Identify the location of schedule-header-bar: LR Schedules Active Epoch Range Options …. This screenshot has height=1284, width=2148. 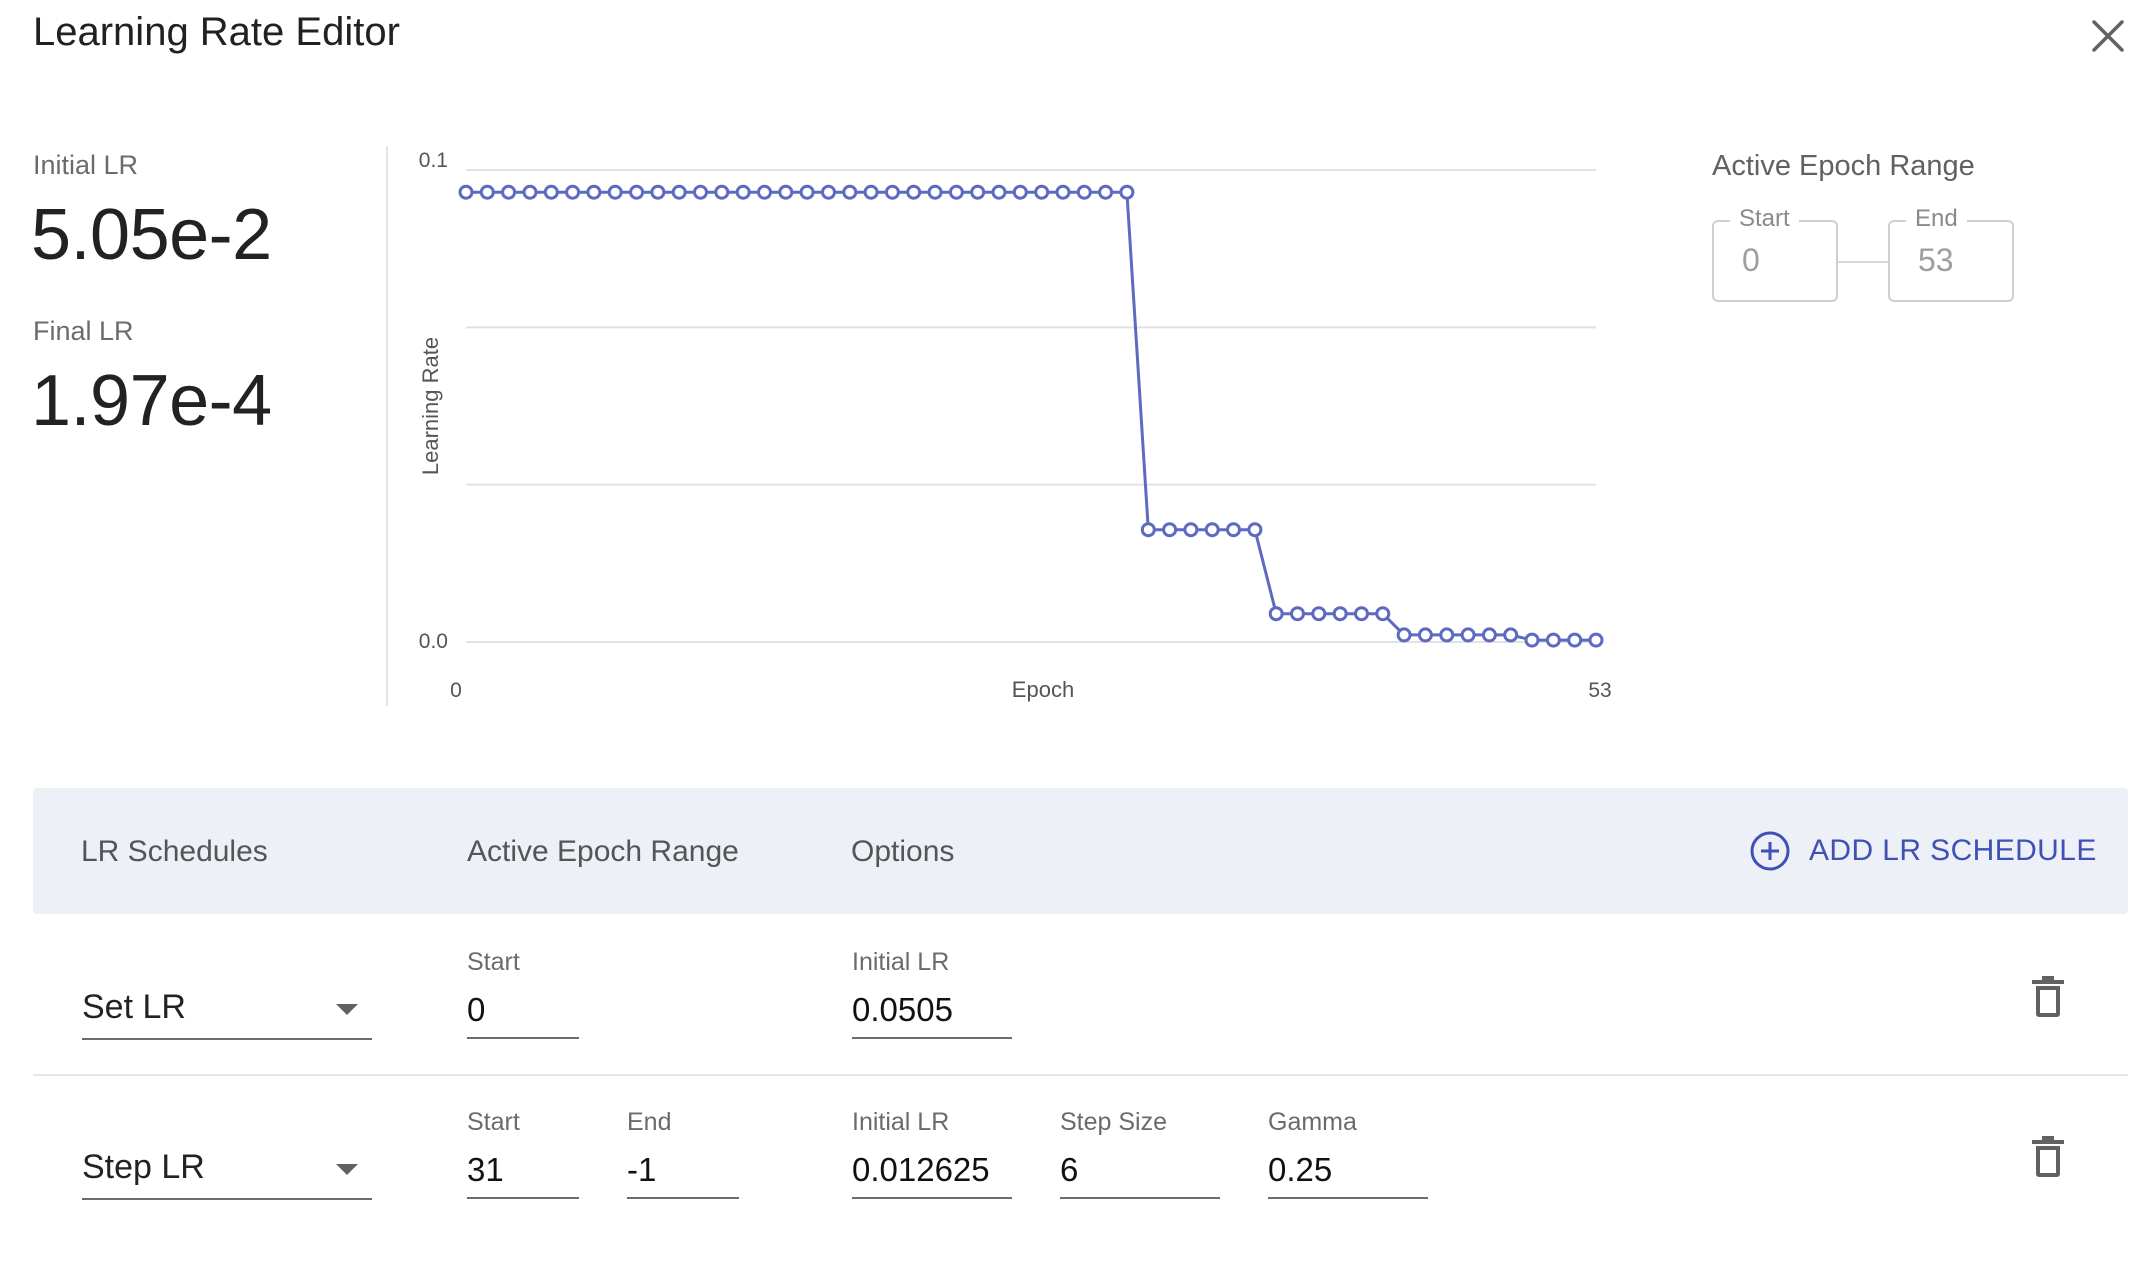
(1080, 851).